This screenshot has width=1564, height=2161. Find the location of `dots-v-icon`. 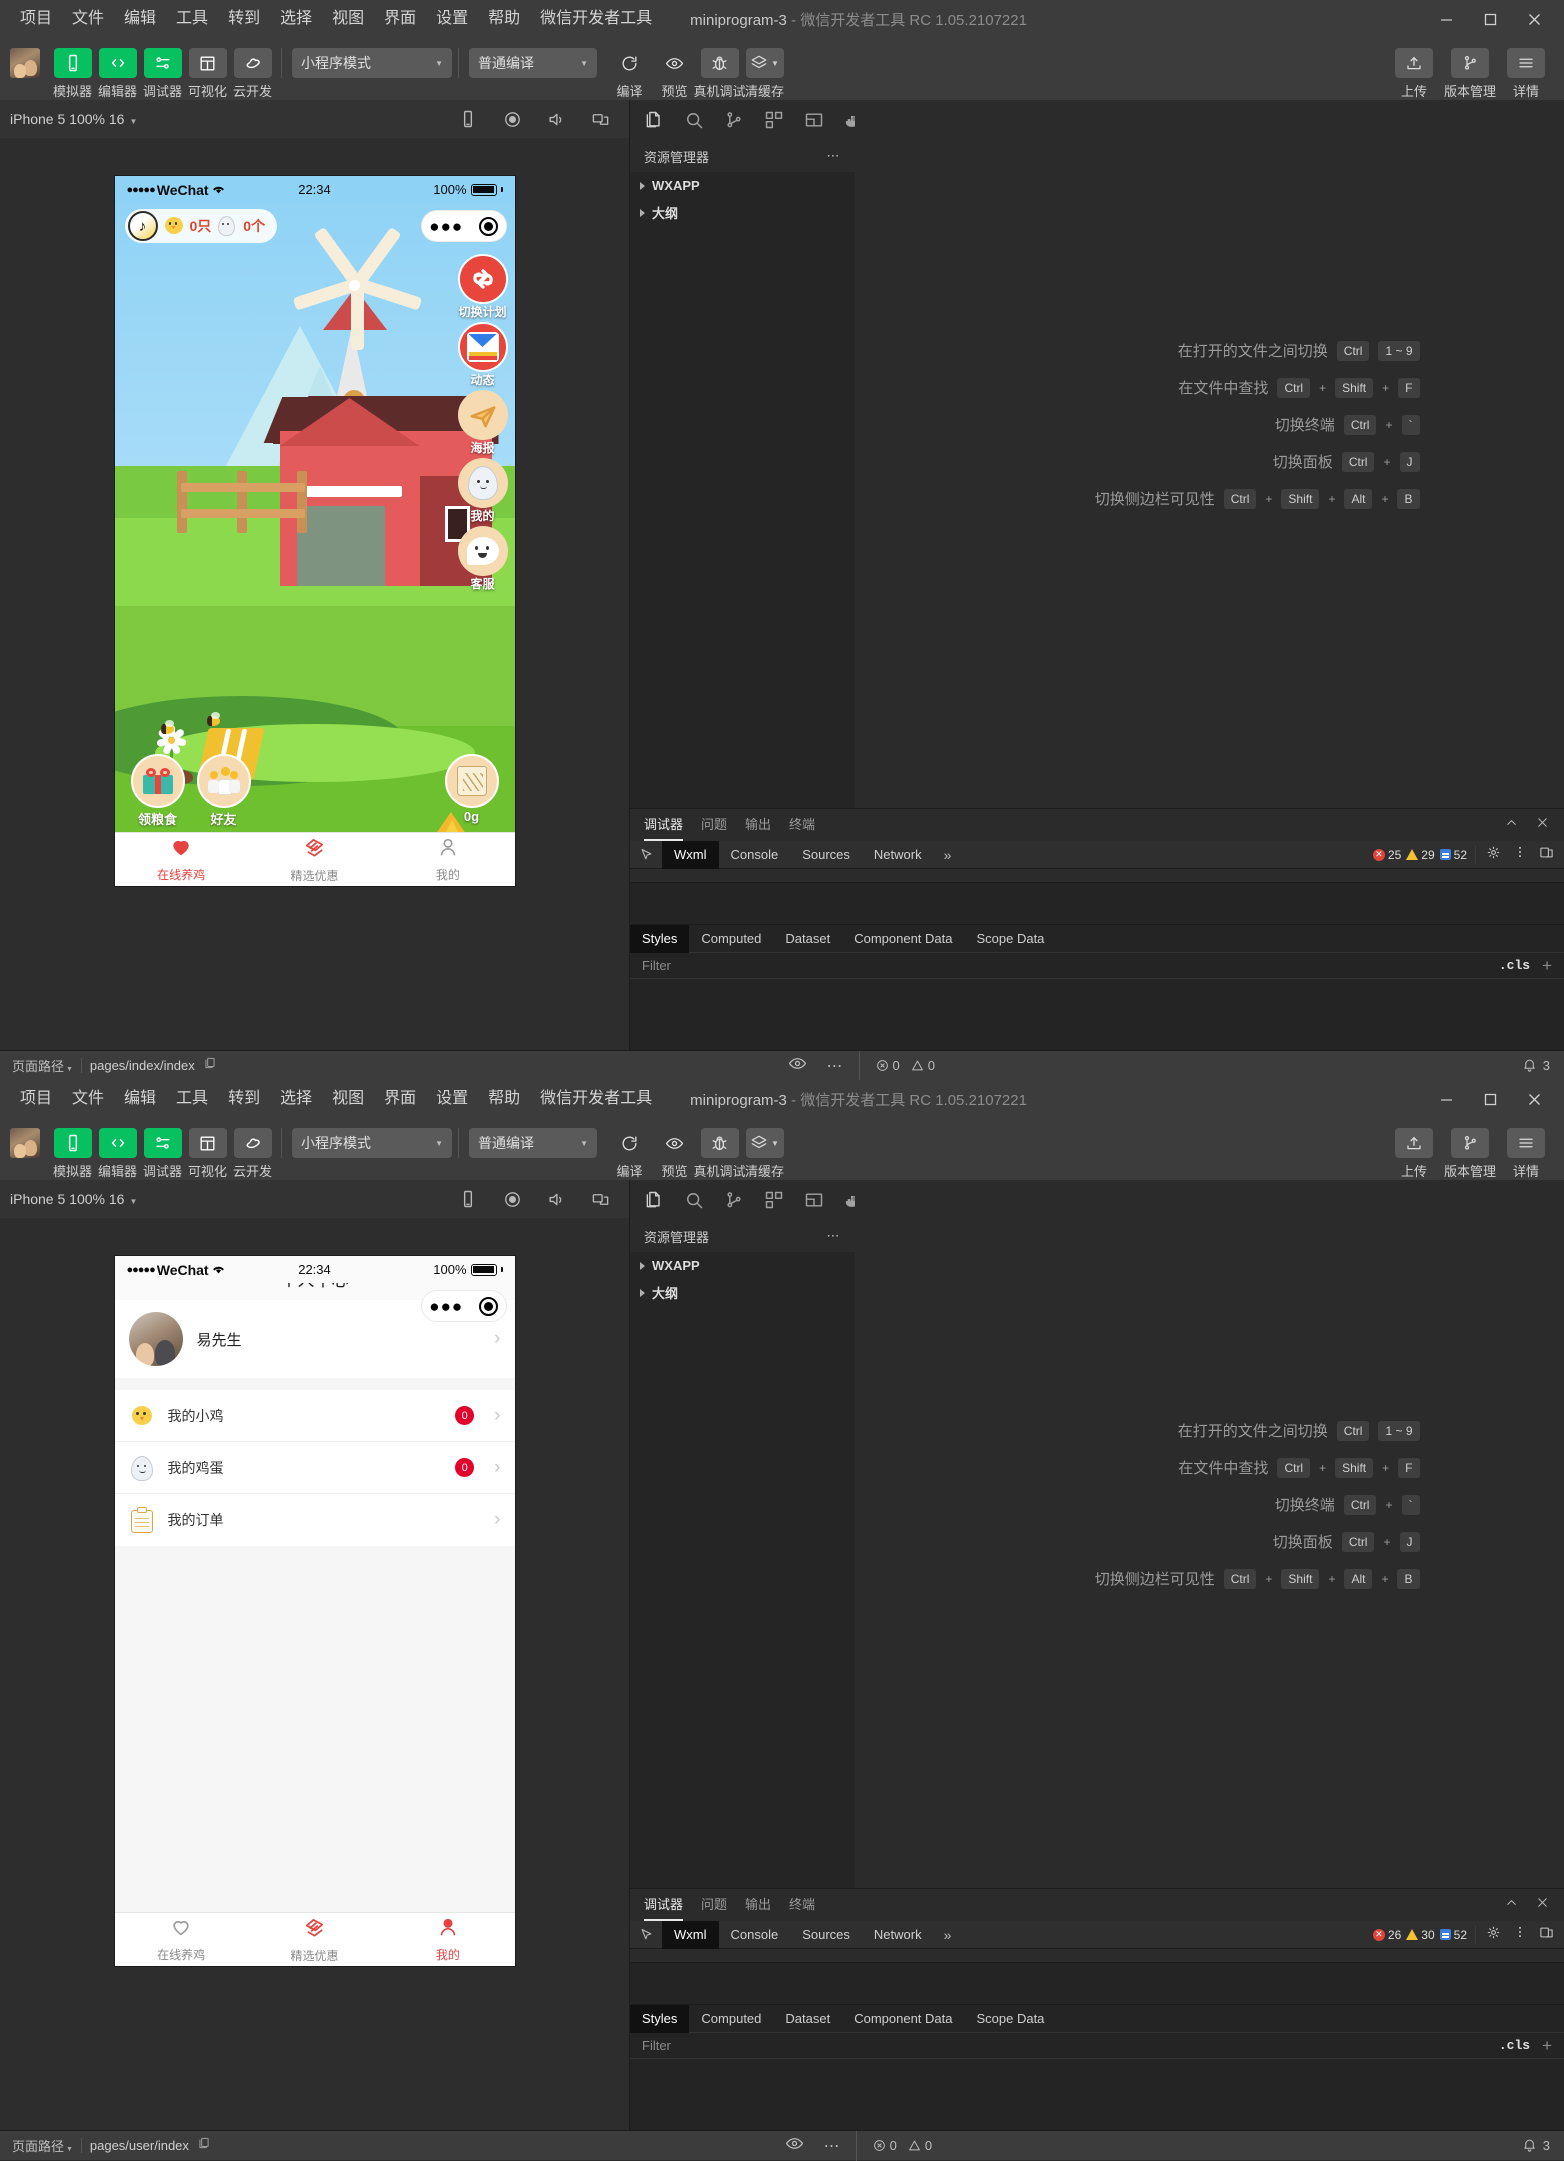

dots-v-icon is located at coordinates (1520, 854).